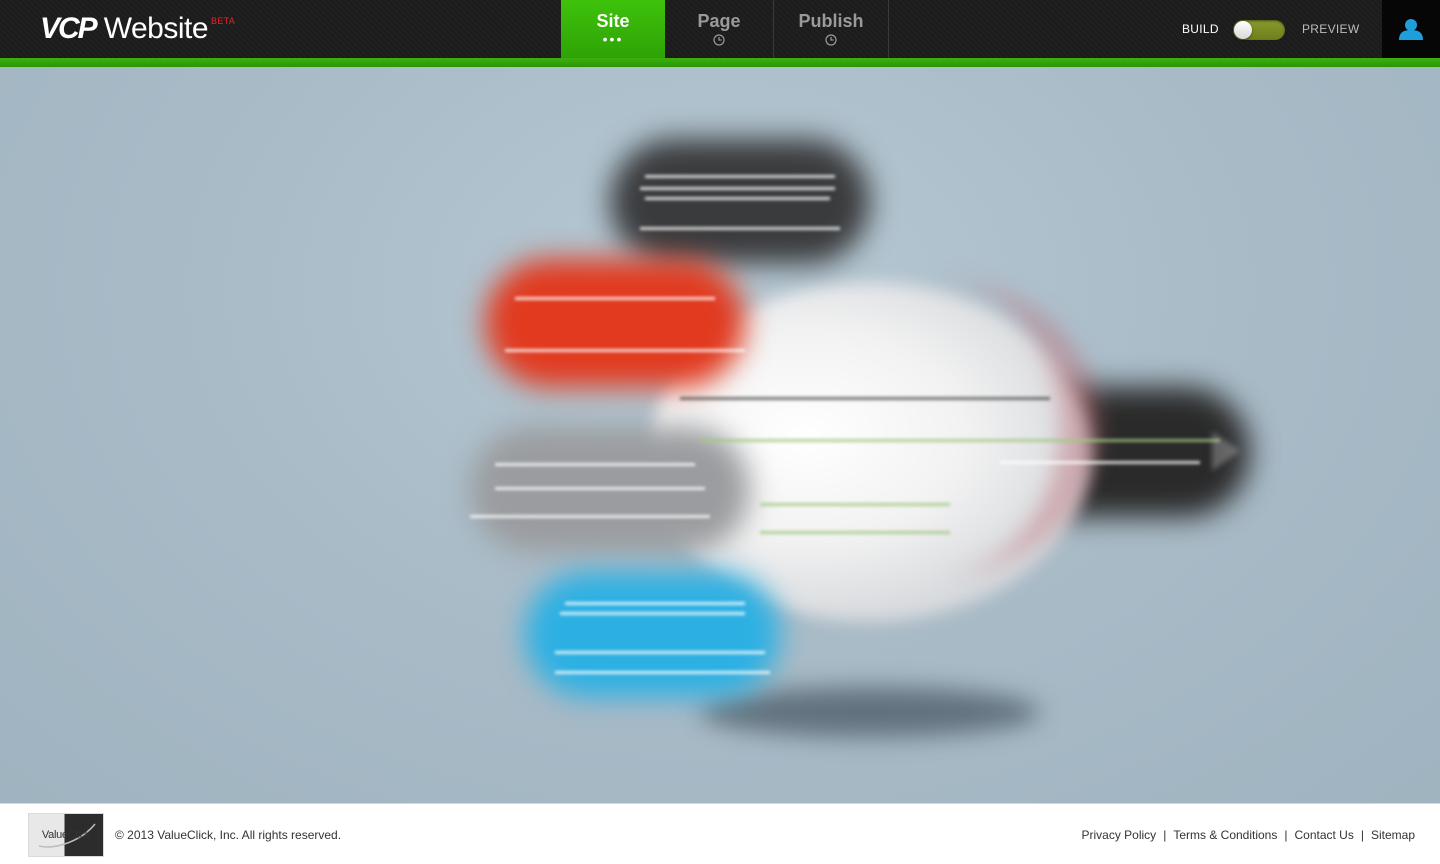  I want to click on user-icon, so click(1411, 29).